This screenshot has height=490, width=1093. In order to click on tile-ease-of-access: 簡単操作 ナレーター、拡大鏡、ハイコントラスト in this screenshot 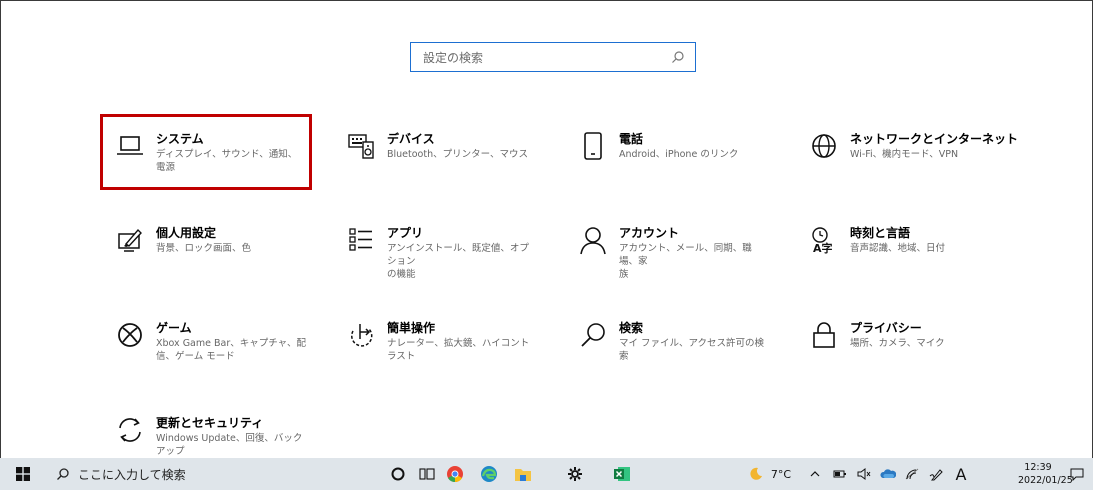, I will do `click(453, 347)`.